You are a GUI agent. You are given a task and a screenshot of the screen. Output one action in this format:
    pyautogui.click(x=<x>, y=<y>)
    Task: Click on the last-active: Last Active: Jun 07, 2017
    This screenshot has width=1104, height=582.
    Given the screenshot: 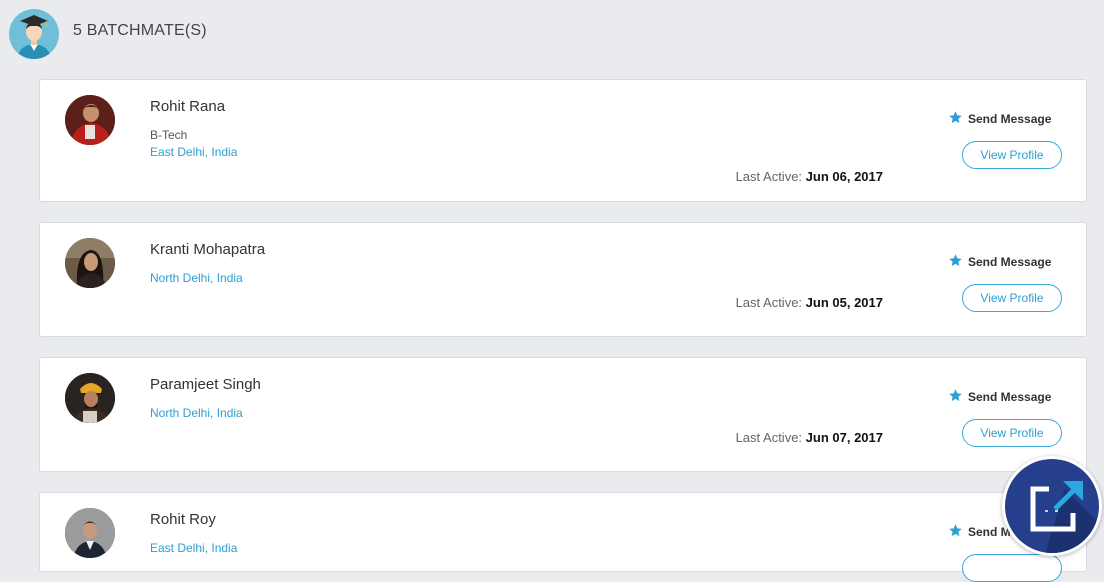 What is the action you would take?
    pyautogui.click(x=809, y=437)
    